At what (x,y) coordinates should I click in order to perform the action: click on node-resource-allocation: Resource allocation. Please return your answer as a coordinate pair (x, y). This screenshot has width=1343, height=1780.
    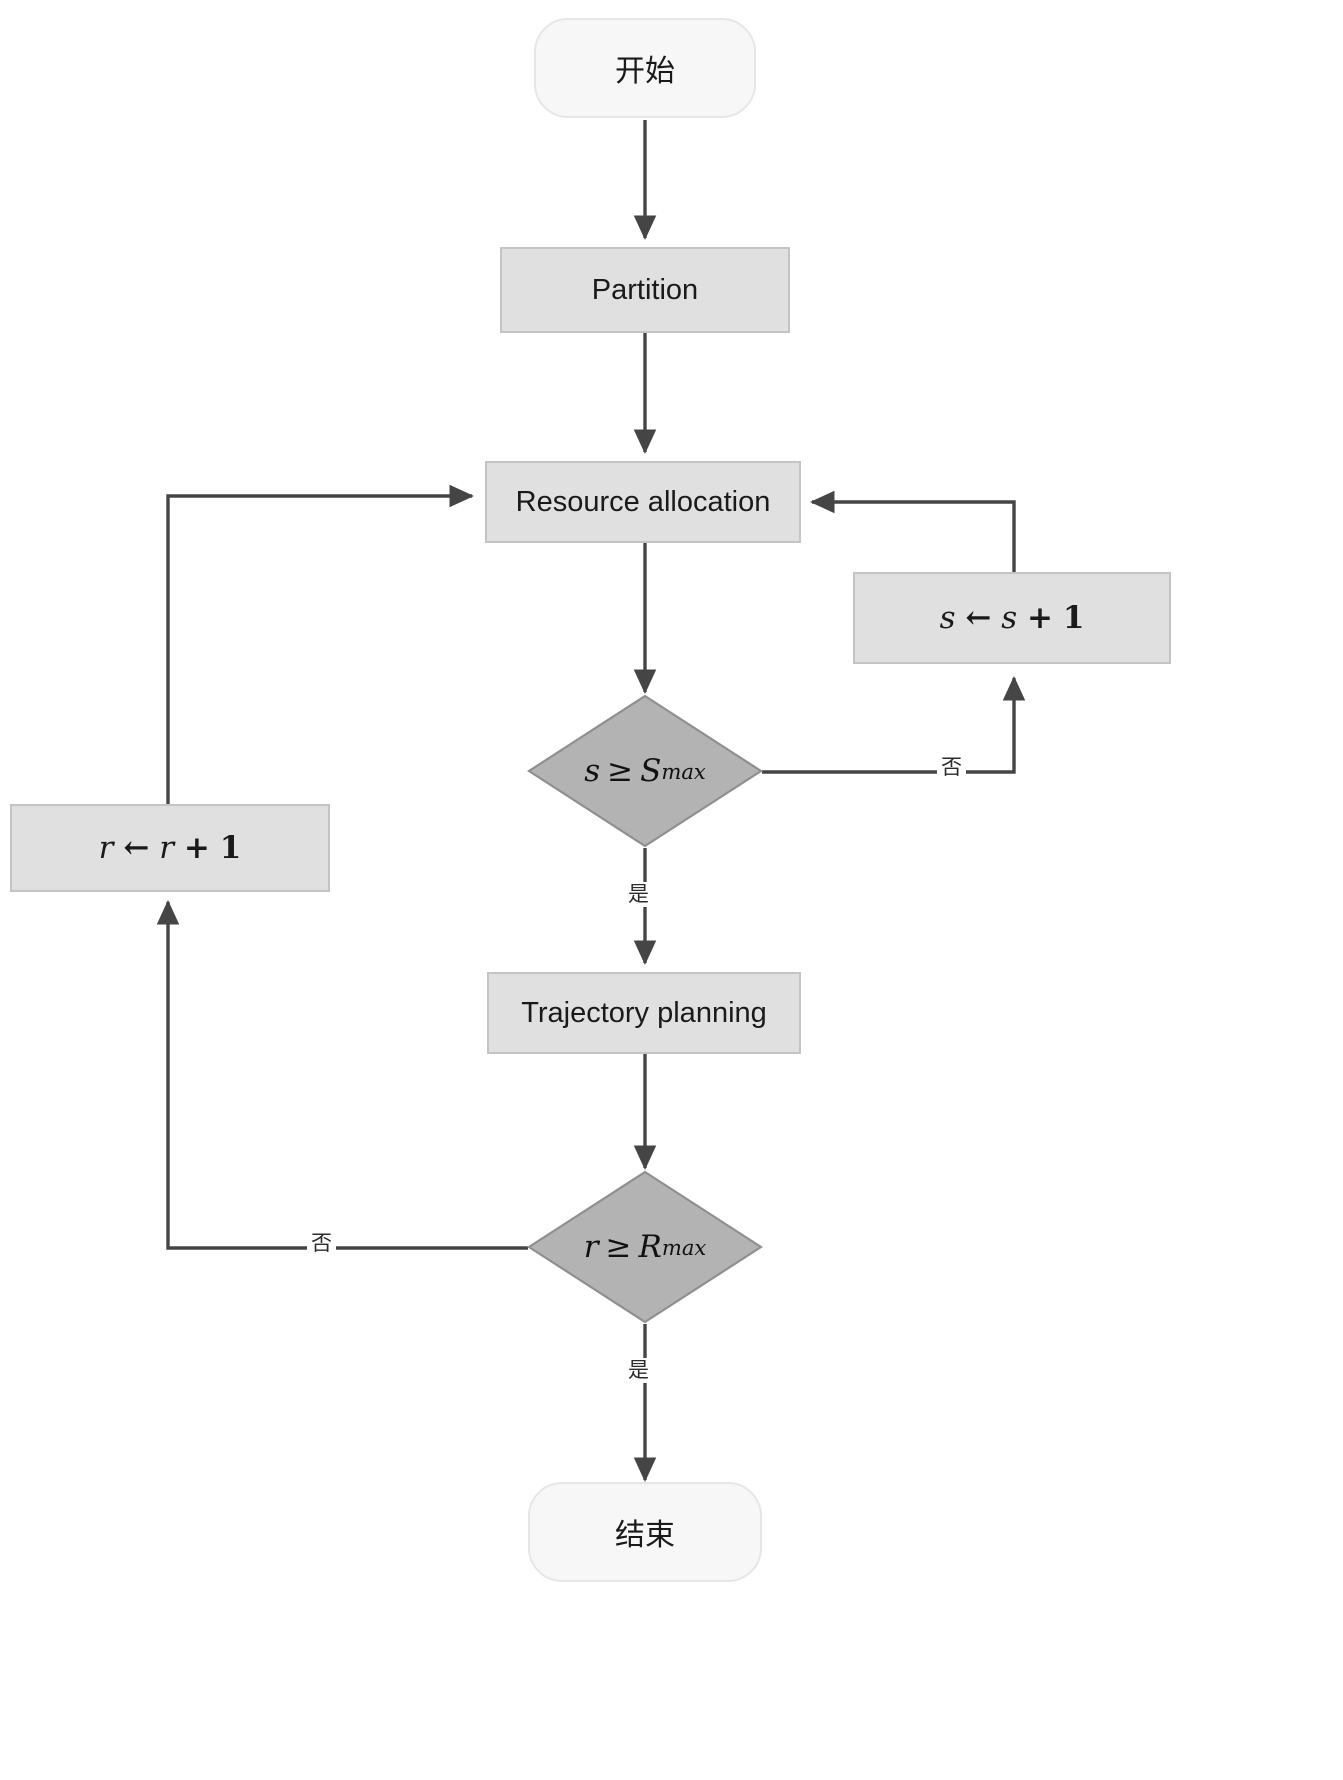
    Looking at the image, I should click on (643, 502).